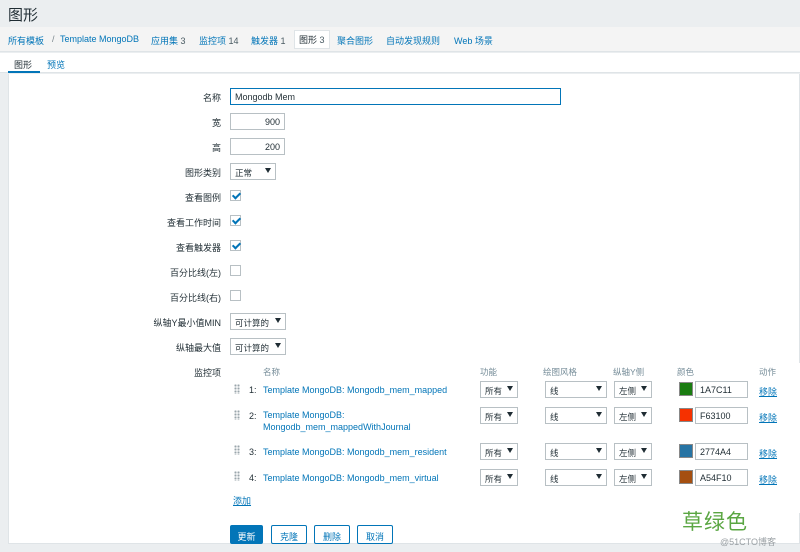 The image size is (800, 552). I want to click on height-label: 高, so click(216, 148).